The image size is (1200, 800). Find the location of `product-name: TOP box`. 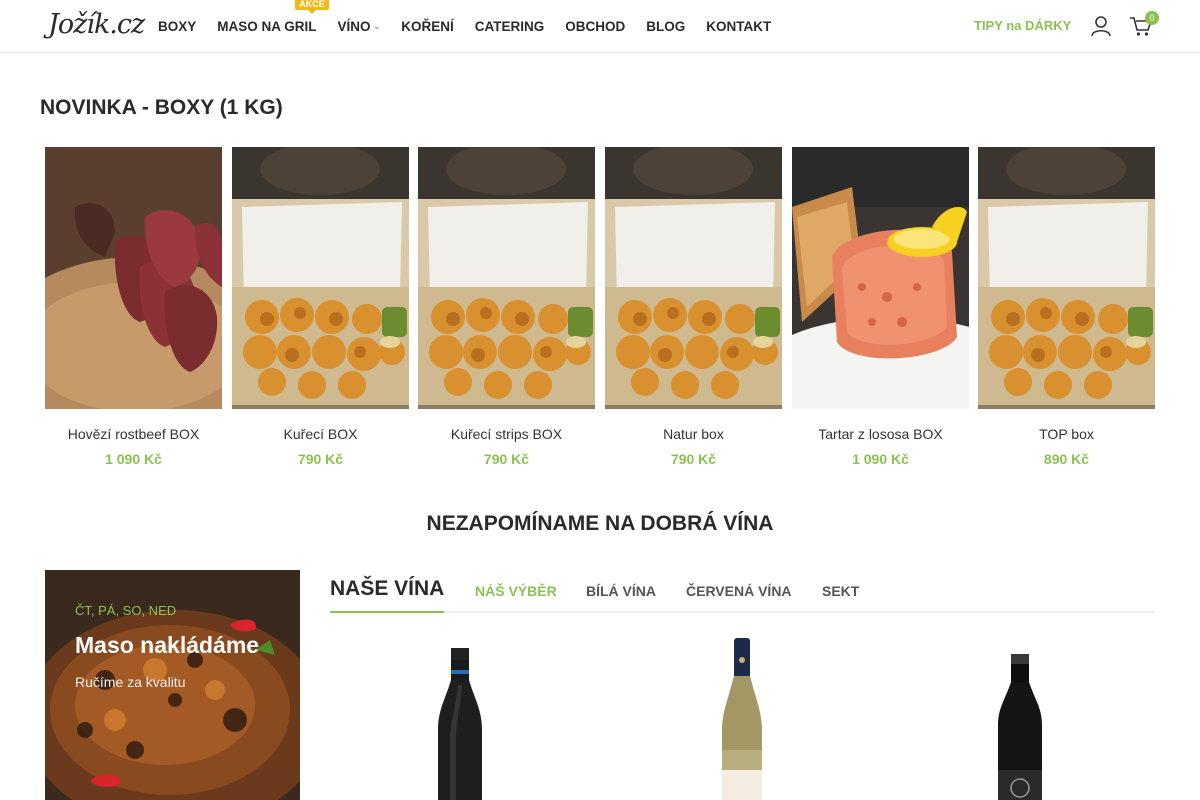

product-name: TOP box is located at coordinates (1066, 434).